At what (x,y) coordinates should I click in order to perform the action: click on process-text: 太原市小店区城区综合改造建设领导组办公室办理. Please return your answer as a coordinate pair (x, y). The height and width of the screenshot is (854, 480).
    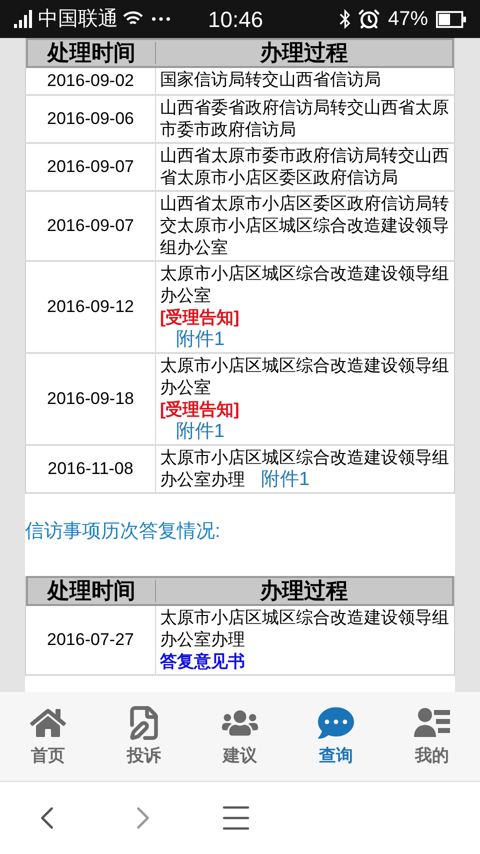
    Looking at the image, I should click on (305, 629).